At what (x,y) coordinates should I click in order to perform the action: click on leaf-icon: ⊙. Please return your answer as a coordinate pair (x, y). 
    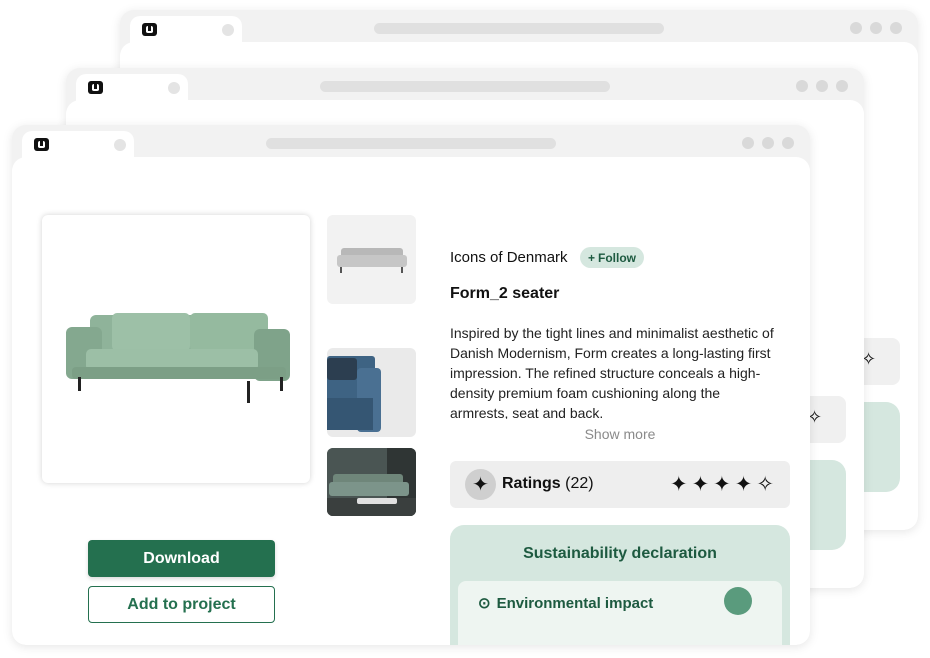
    Looking at the image, I should click on (484, 603).